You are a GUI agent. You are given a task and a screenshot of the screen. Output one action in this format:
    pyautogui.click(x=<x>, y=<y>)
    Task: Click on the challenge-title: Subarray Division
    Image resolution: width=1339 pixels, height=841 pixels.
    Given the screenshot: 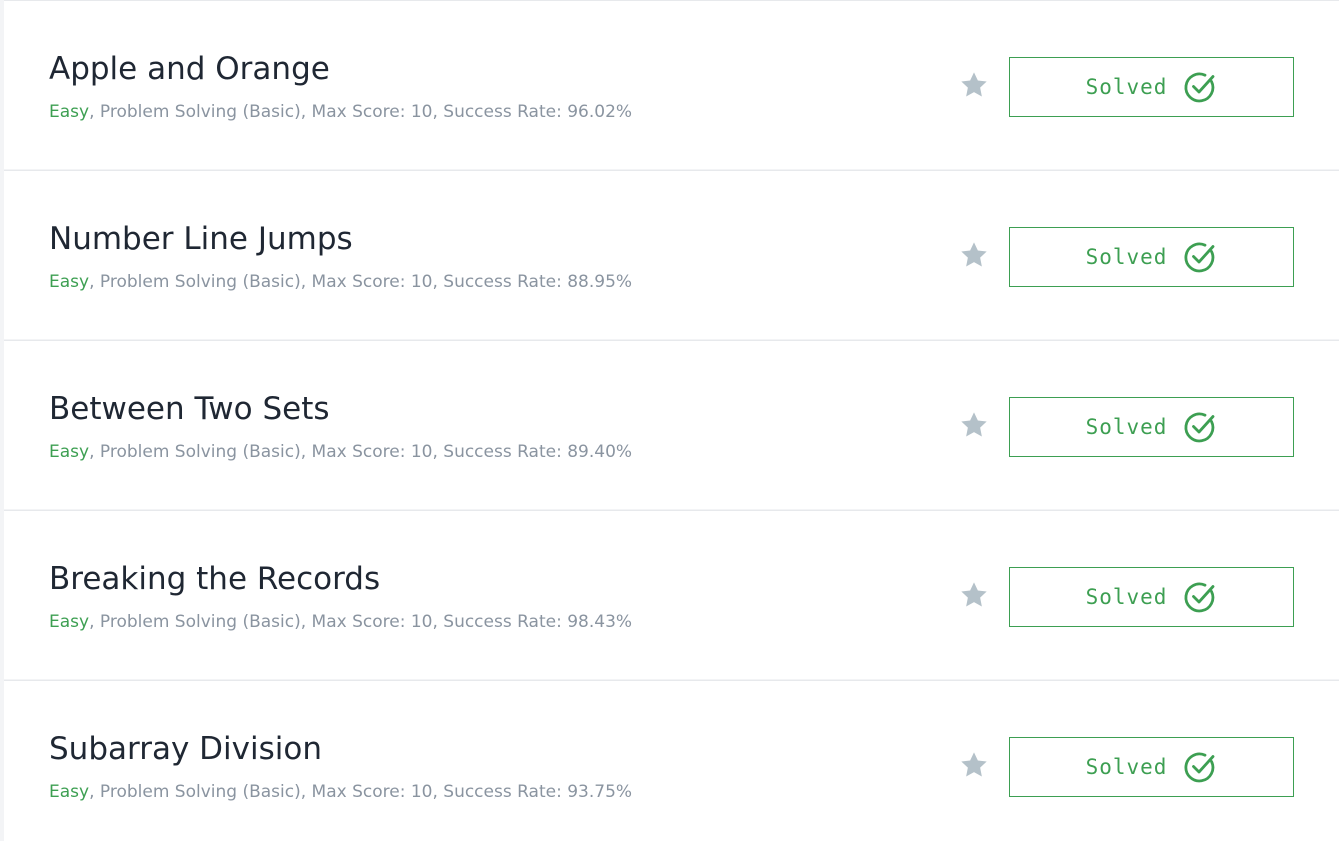 What is the action you would take?
    pyautogui.click(x=185, y=749)
    